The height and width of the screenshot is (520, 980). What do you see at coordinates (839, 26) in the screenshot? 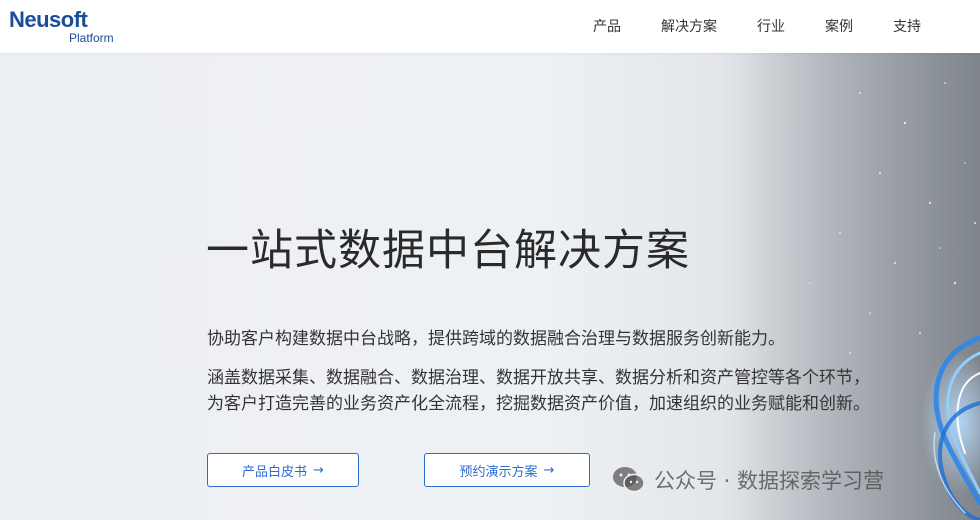
I see `nav-item-cases: 案例` at bounding box center [839, 26].